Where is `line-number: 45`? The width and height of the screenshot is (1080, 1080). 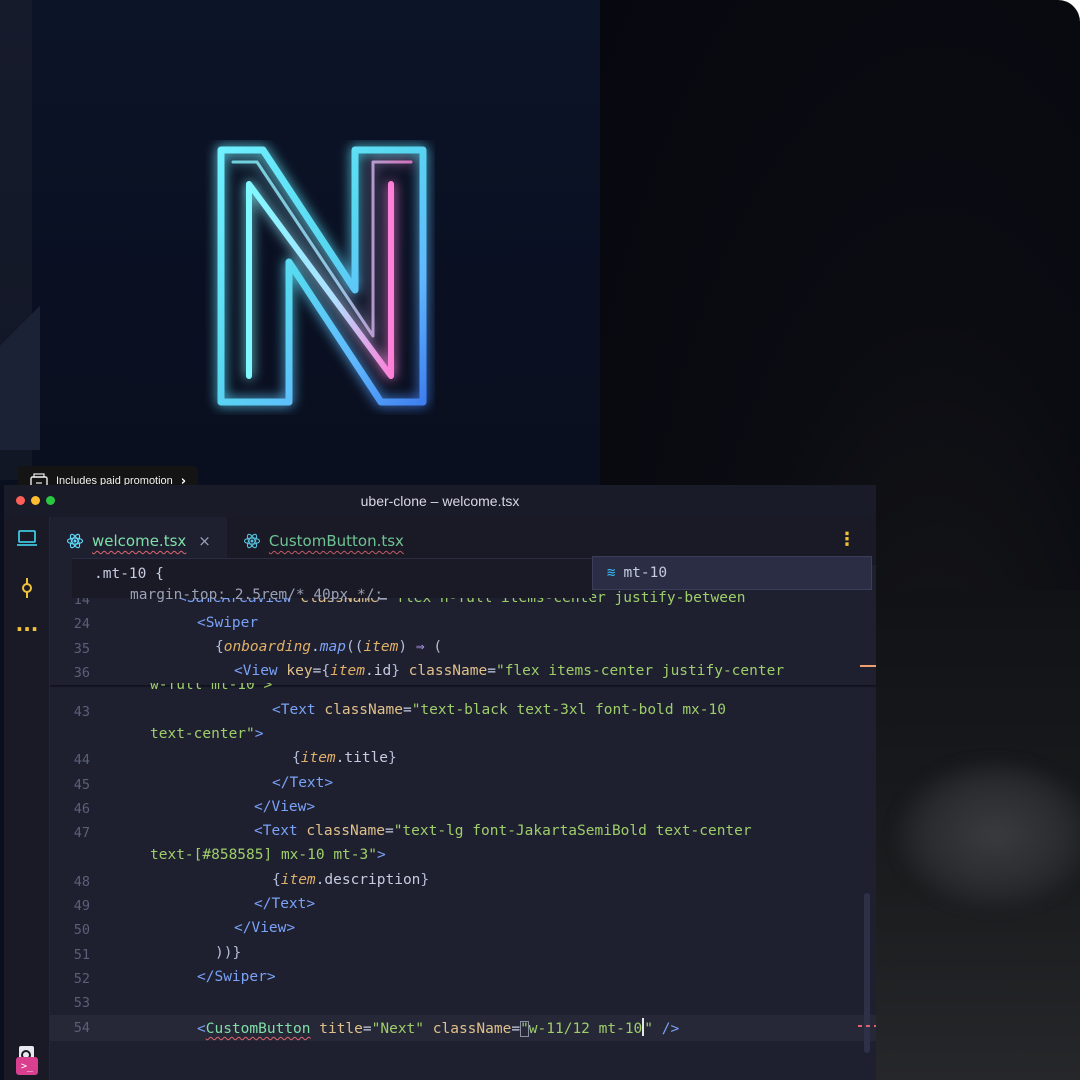
line-number: 45 is located at coordinates (81, 785).